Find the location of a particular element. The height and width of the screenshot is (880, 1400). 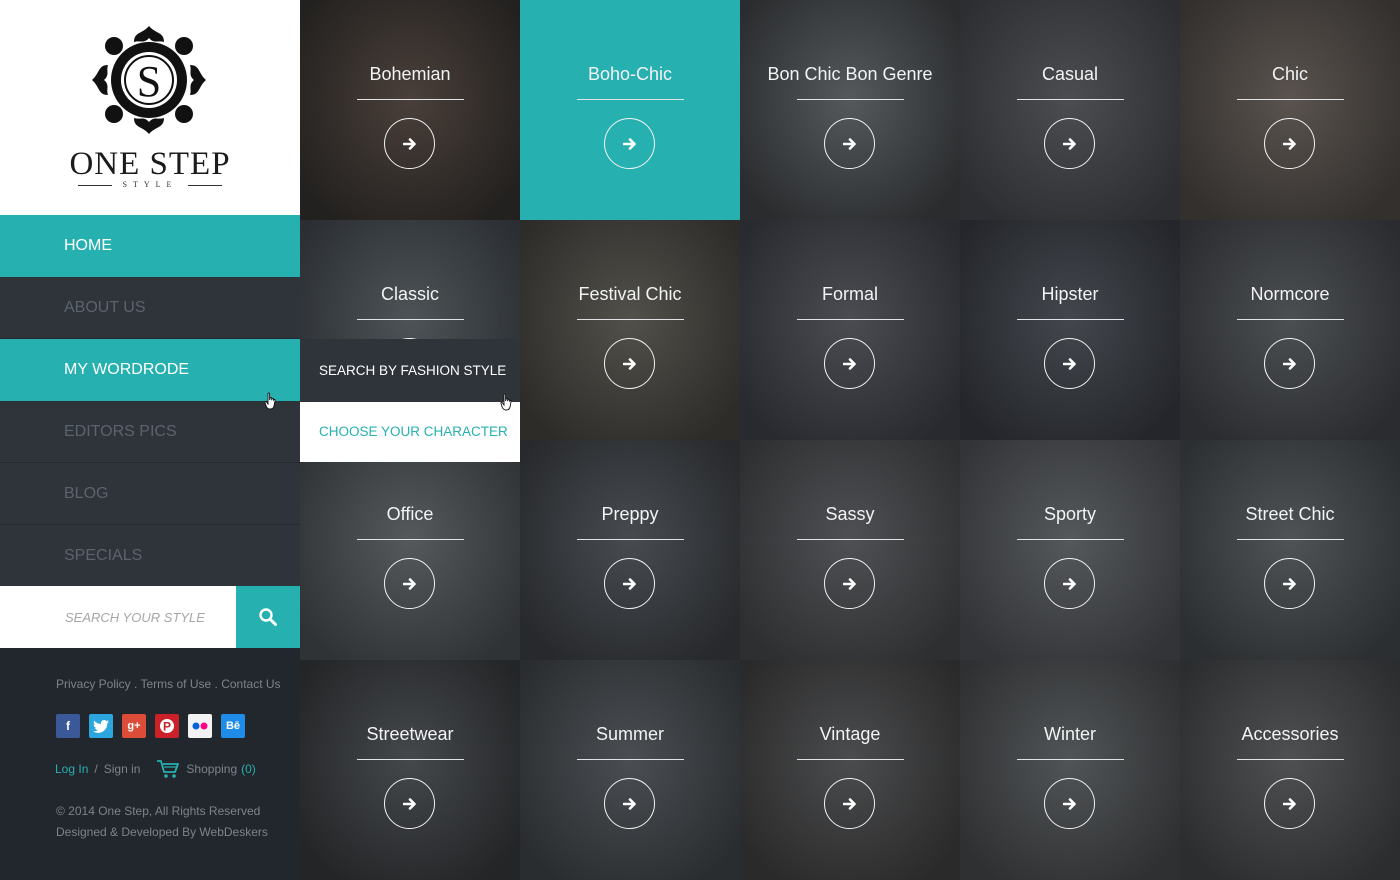

contact-us-link: Contact Us is located at coordinates (250, 684).